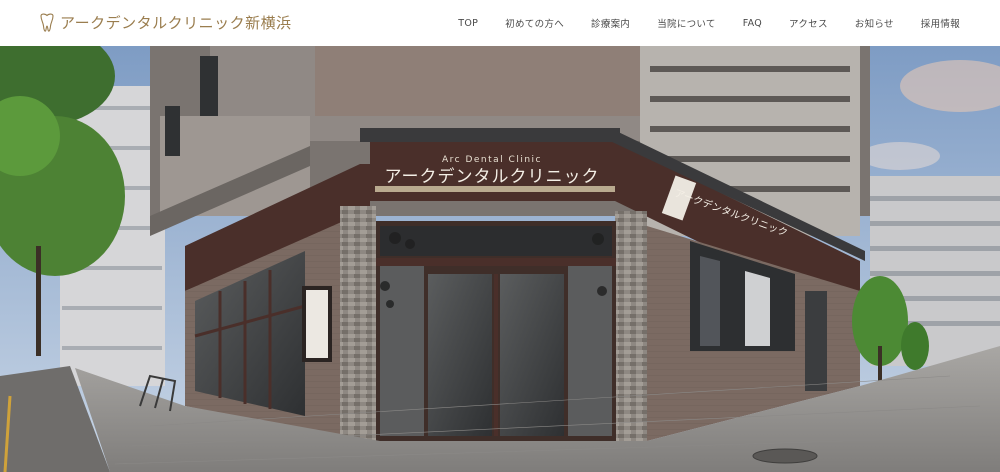  What do you see at coordinates (940, 23) in the screenshot?
I see `nav-item-recruit: 採用情報` at bounding box center [940, 23].